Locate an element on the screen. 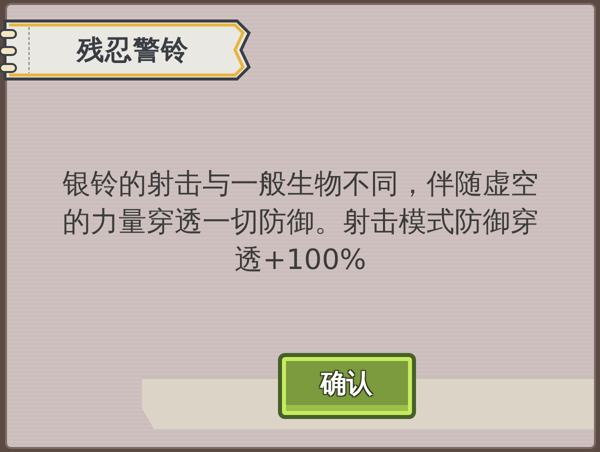 This screenshot has width=600, height=452. dialog-title: 残忍警铃 is located at coordinates (133, 51).